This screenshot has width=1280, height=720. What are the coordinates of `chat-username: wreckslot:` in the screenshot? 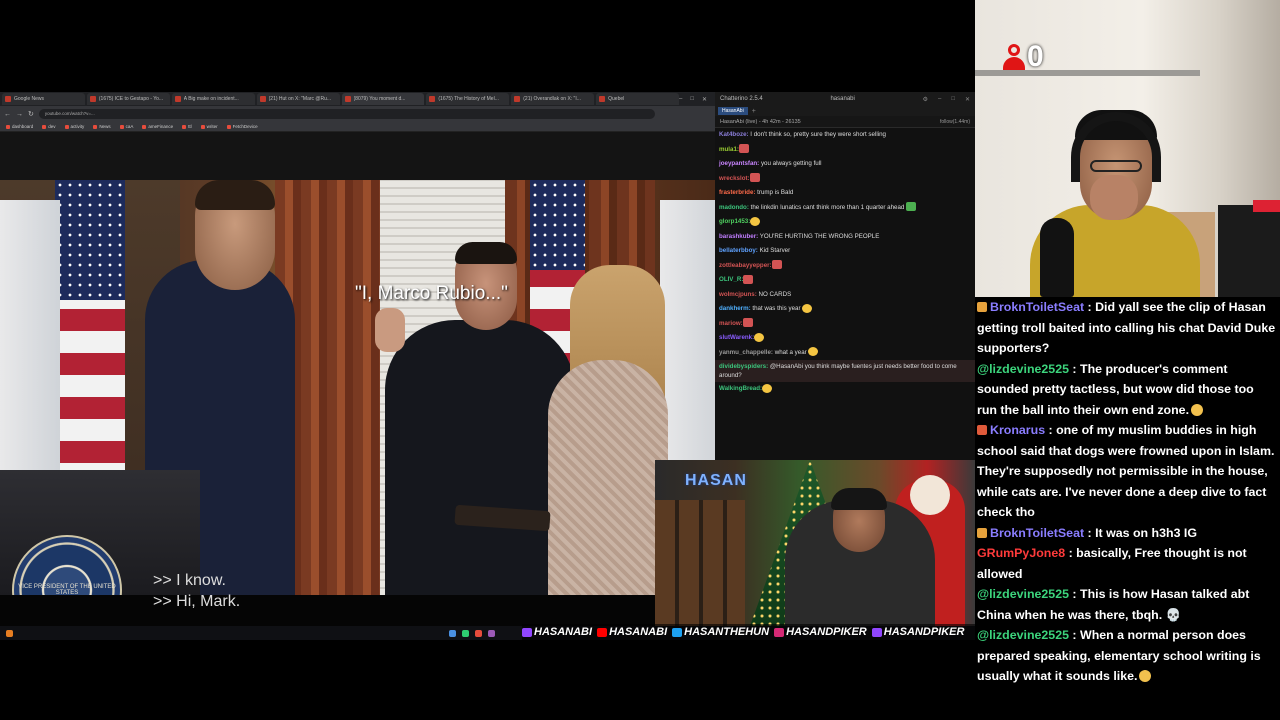 It's located at (734, 178).